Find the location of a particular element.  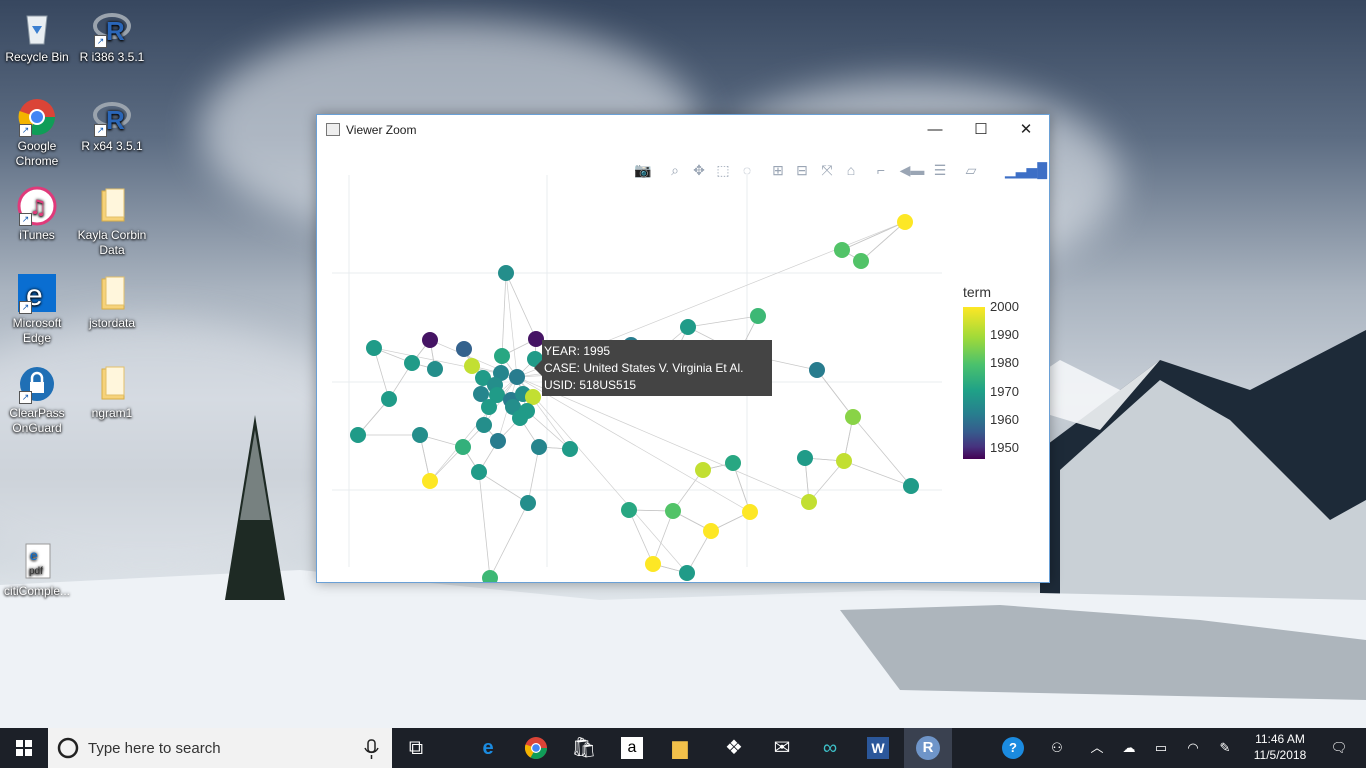

help-icon: ? is located at coordinates (1013, 748).